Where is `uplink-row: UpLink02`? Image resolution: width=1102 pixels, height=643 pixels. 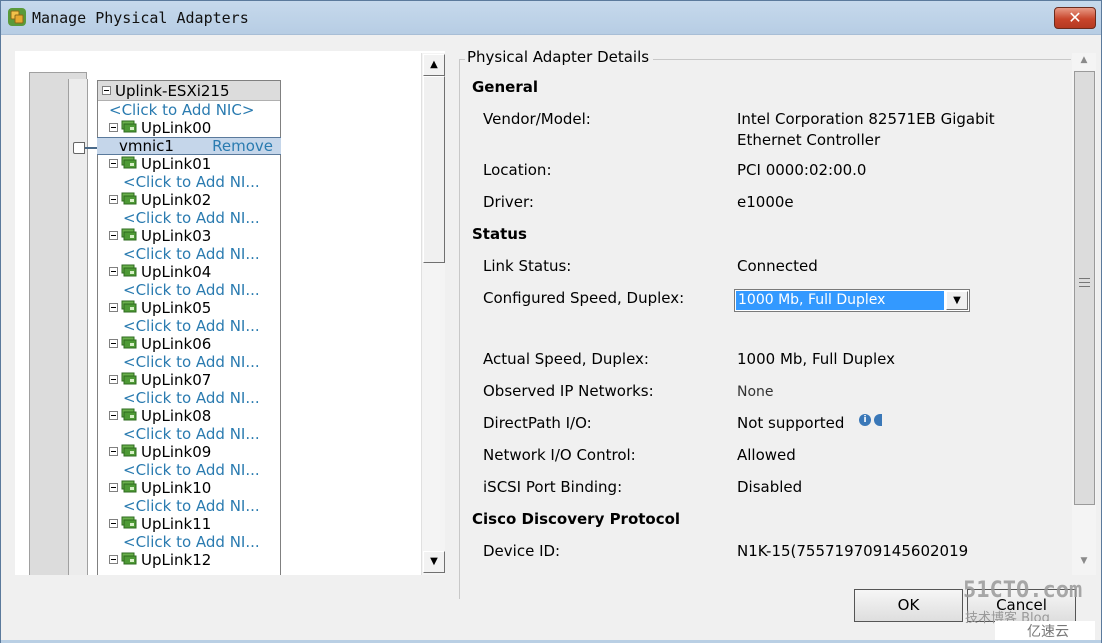
uplink-row: UpLink02 is located at coordinates (189, 200).